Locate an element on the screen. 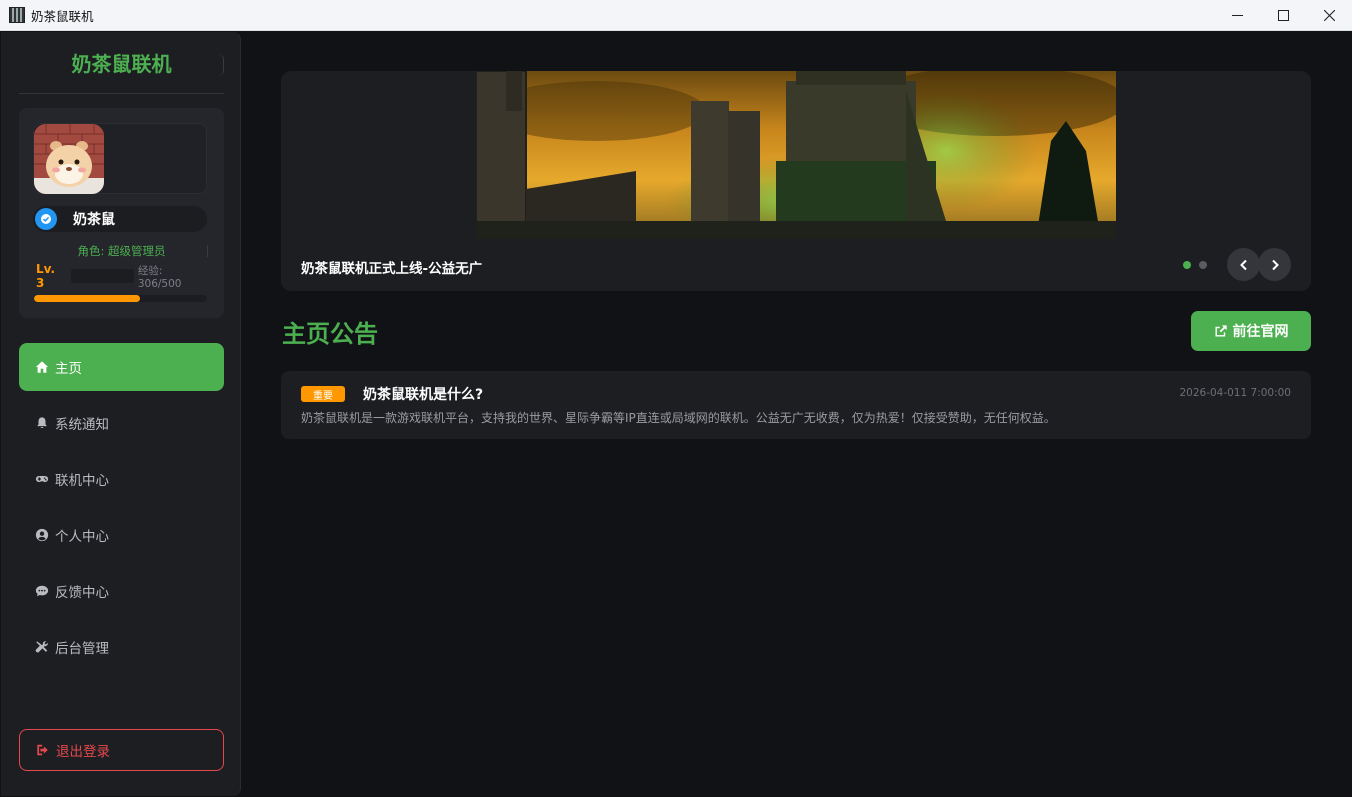  banner-image is located at coordinates (796, 155).